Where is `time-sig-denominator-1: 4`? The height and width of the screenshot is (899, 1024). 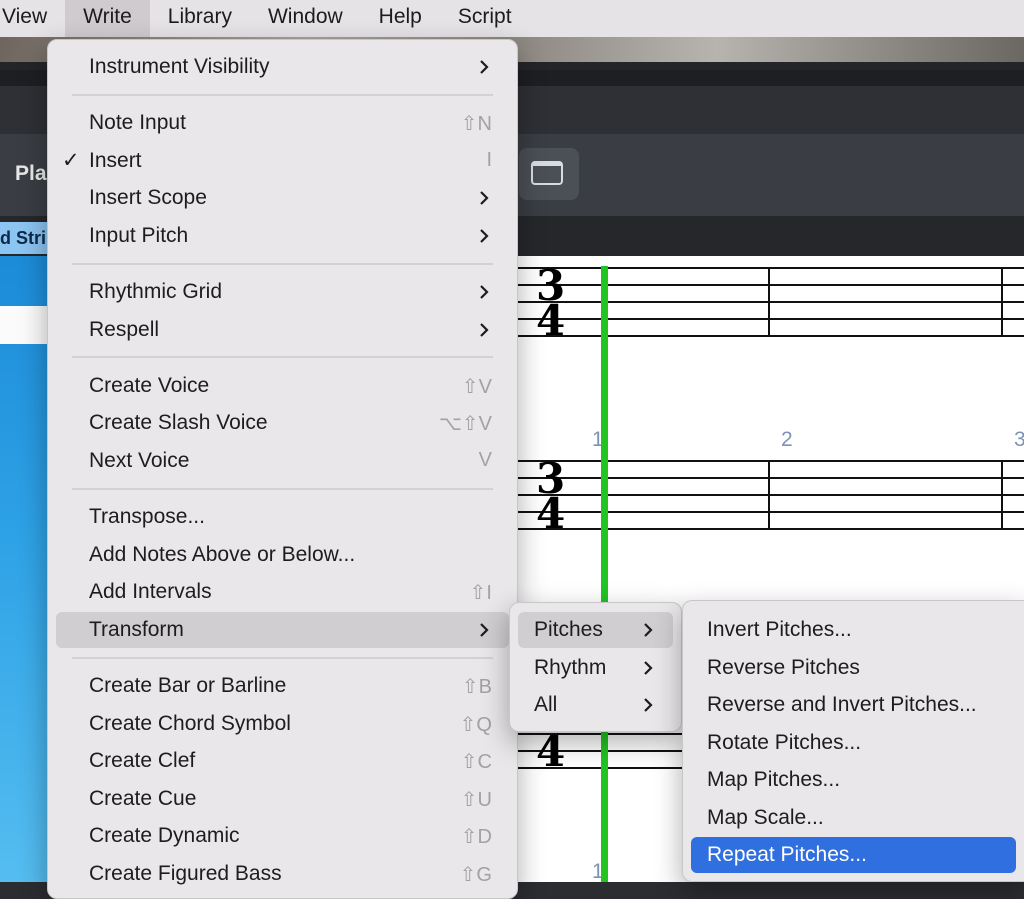 time-sig-denominator-1: 4 is located at coordinates (550, 320).